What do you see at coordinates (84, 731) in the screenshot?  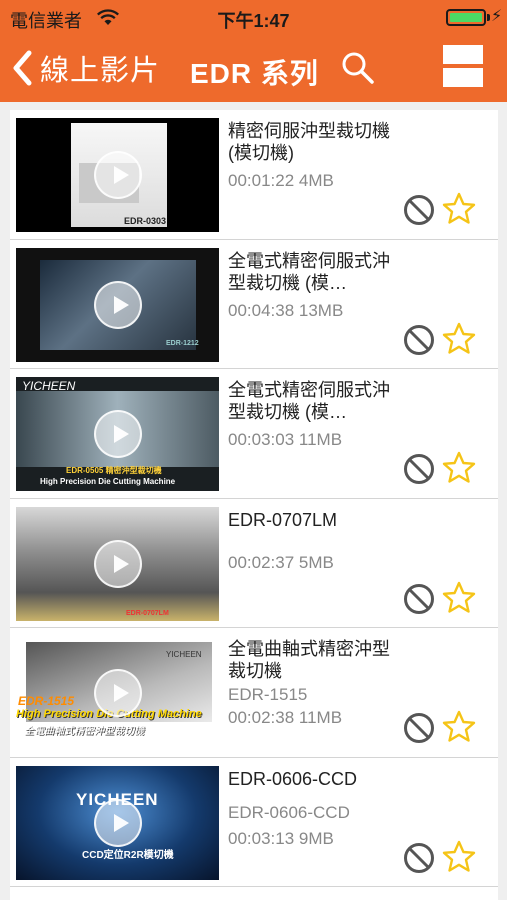 I see `thumbnail-subcaption-chinese: 全電曲軸式精密沖型裁切機` at bounding box center [84, 731].